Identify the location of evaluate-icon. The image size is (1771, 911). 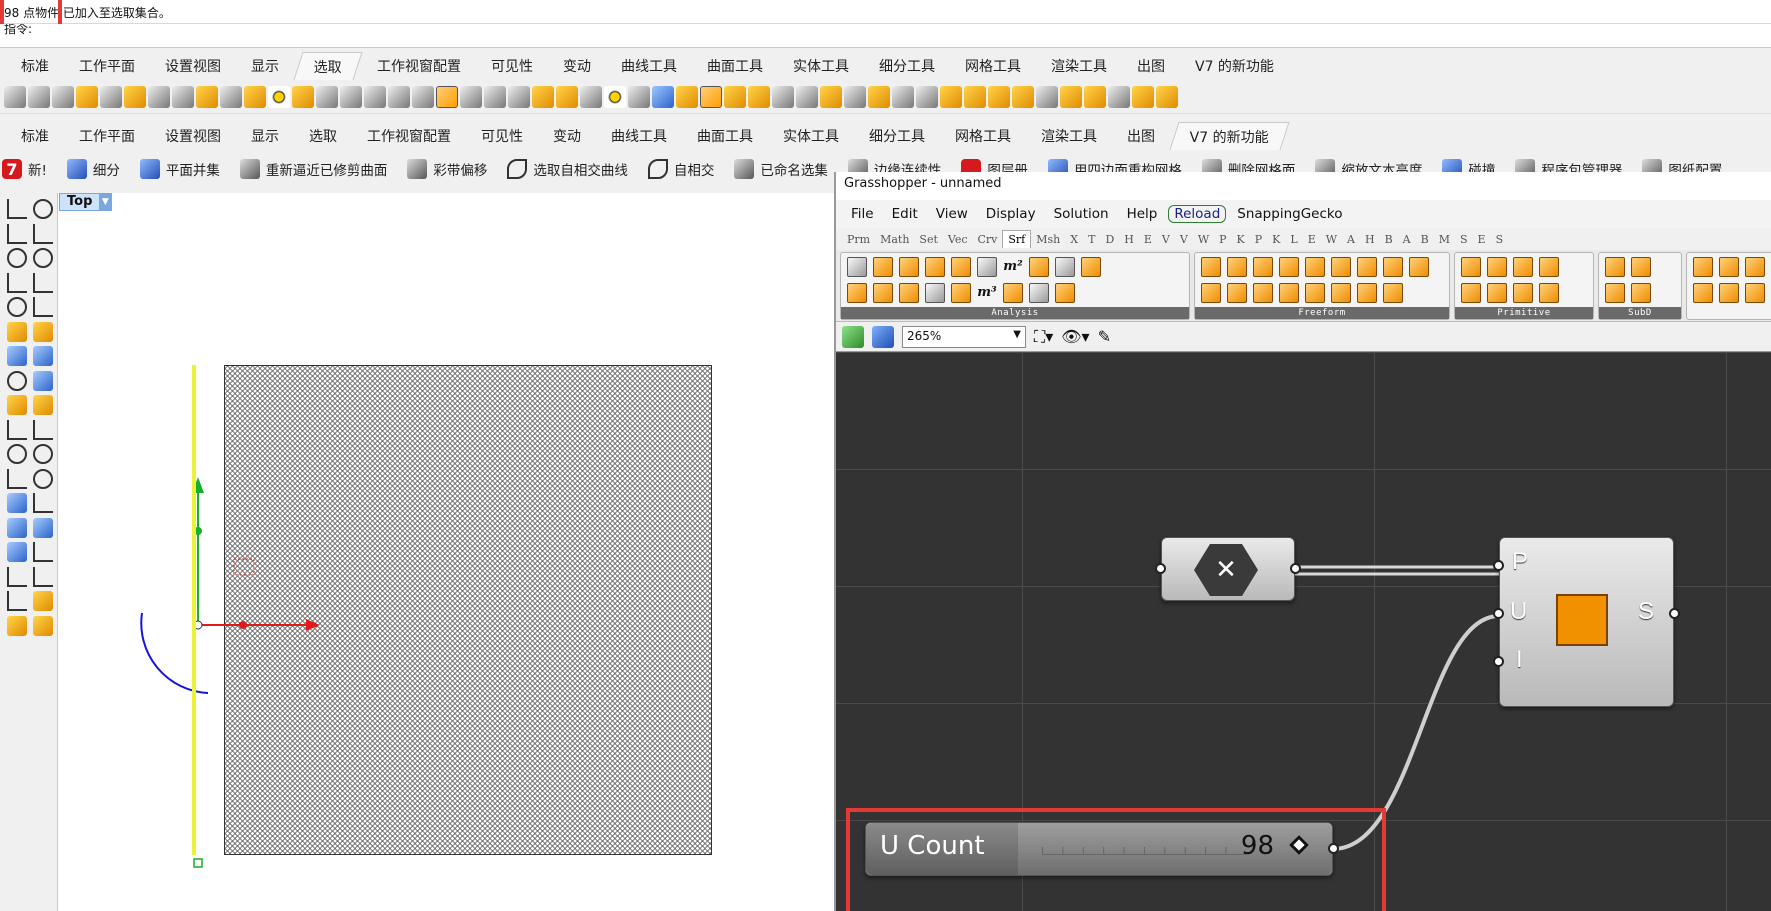
(1039, 267).